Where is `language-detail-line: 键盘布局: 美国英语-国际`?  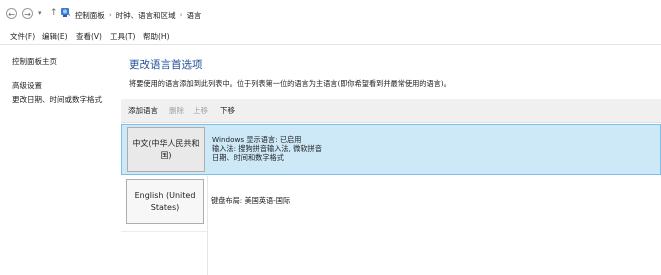 language-detail-line: 键盘布局: 美国英语-国际 is located at coordinates (251, 200).